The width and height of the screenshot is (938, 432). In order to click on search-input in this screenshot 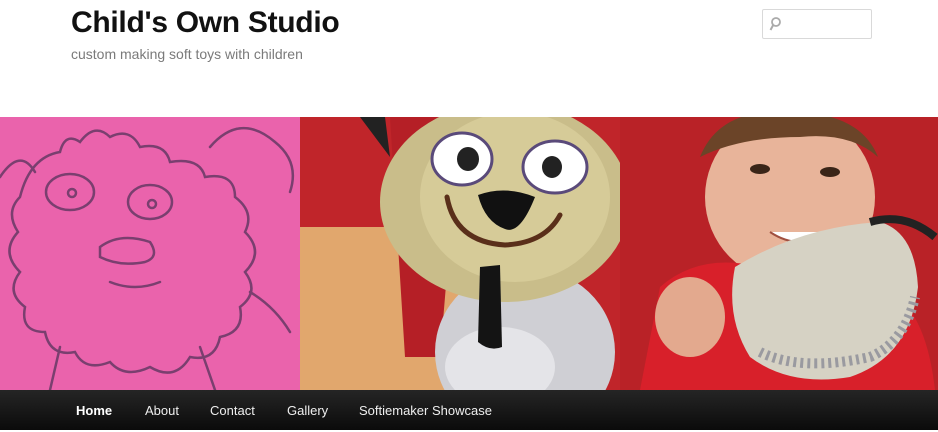, I will do `click(829, 25)`.